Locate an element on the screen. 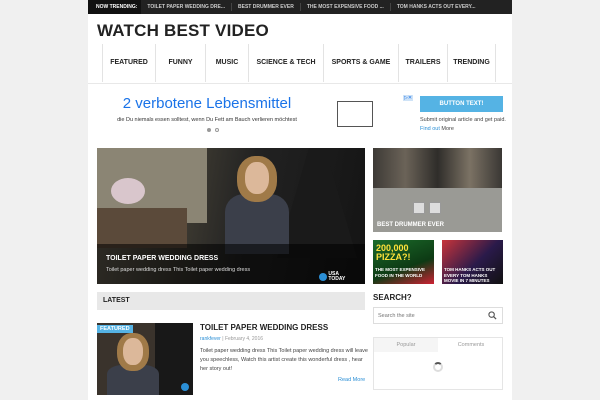 This screenshot has height=400, width=600. loading-spinner-icon is located at coordinates (438, 367).